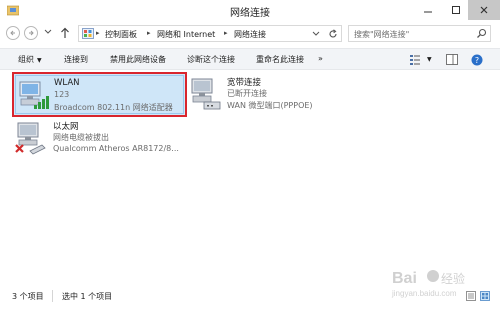 This screenshot has height=309, width=500. I want to click on connection-device: Broadcom 802.11n 网络适配器, so click(113, 107).